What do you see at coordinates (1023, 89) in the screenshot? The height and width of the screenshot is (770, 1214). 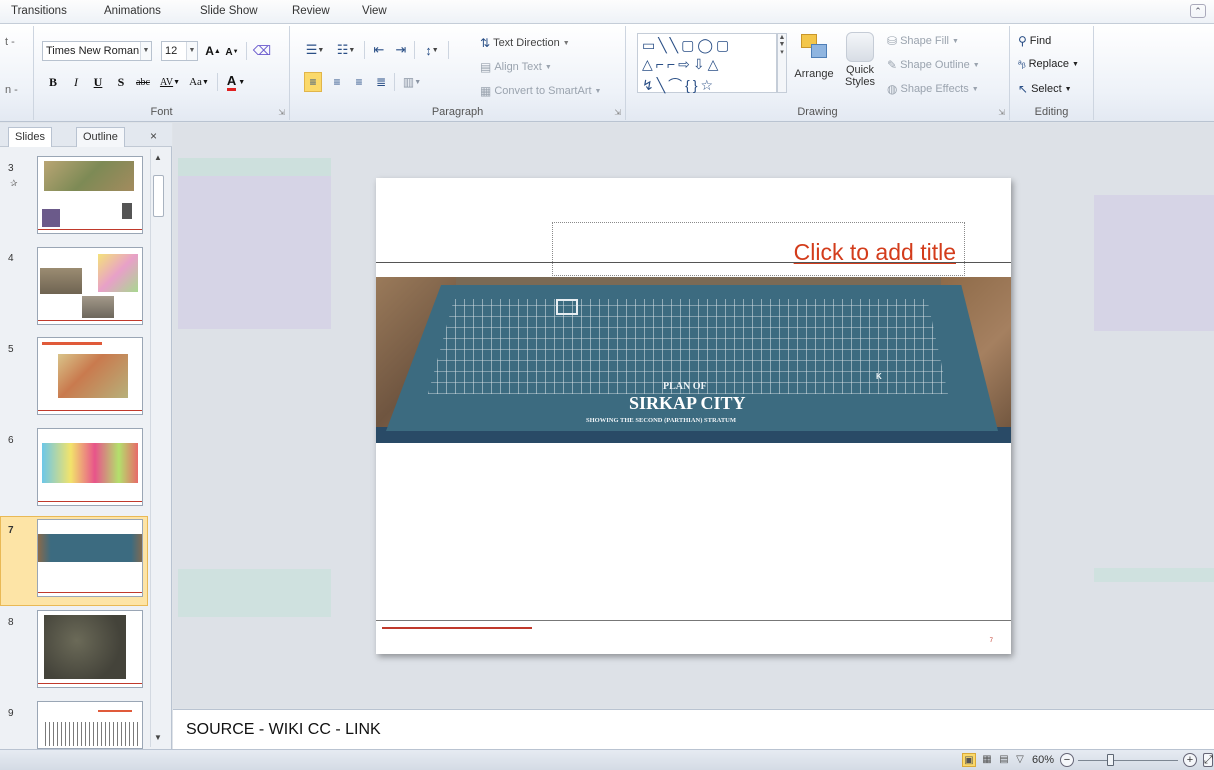 I see `cursor-icon: ↖` at bounding box center [1023, 89].